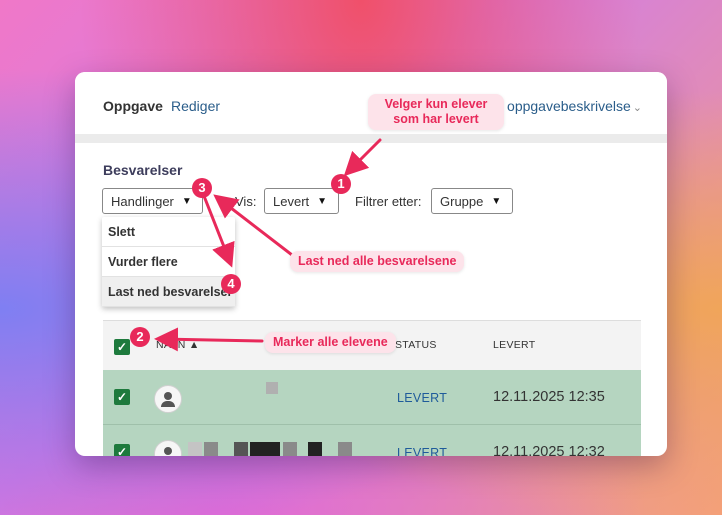  Describe the element at coordinates (202, 188) in the screenshot. I see `step-badge-3: 3` at that location.